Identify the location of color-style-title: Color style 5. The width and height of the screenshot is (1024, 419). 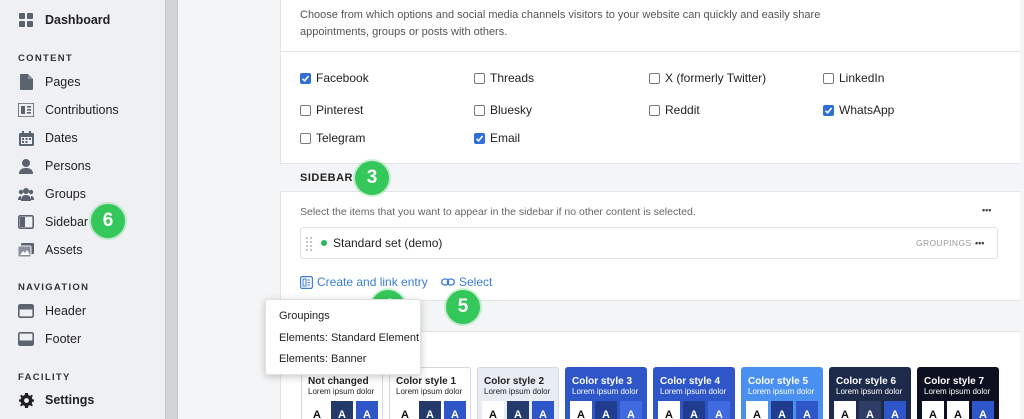
(778, 381).